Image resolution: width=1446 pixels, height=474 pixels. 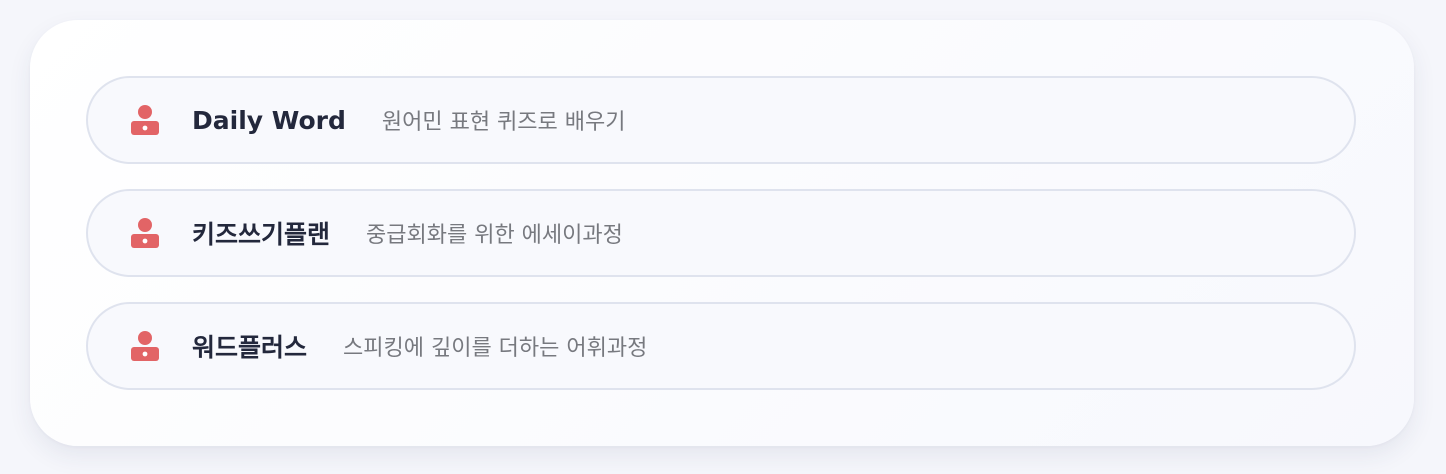 I want to click on course-title: 키즈쓰기플랜, so click(x=261, y=234).